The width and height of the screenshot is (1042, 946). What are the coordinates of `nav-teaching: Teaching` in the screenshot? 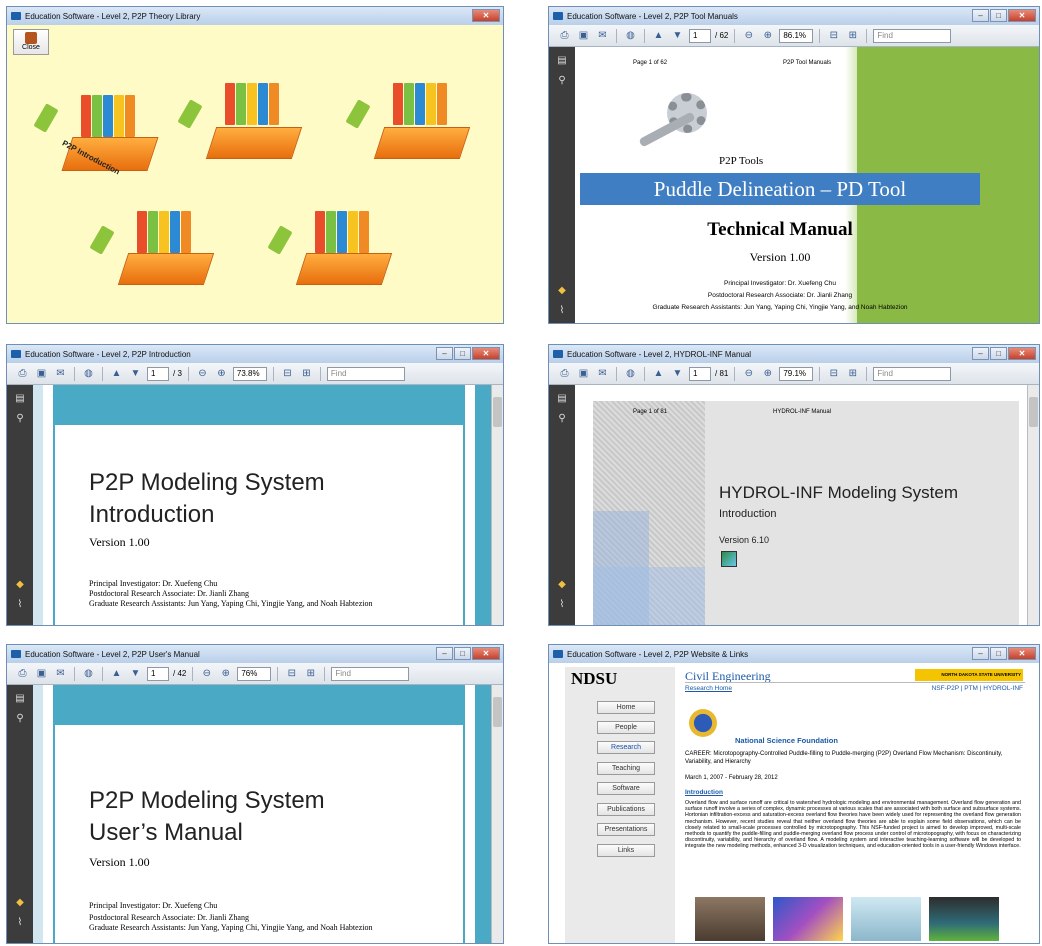 It's located at (626, 768).